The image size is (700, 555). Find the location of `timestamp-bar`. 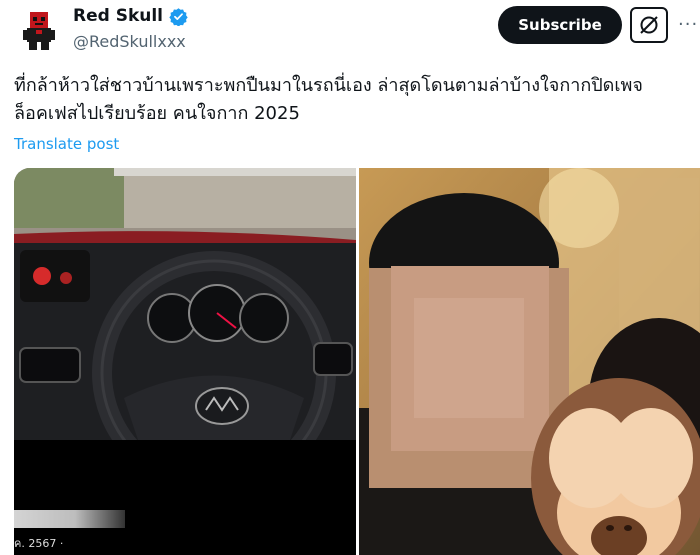

timestamp-bar is located at coordinates (69, 519).